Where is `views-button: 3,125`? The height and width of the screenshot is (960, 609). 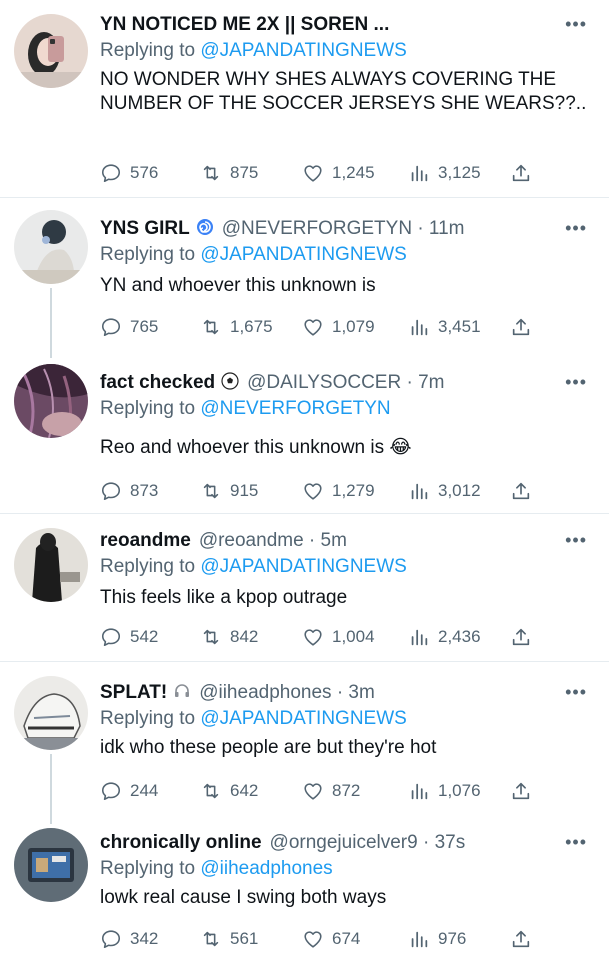 views-button: 3,125 is located at coordinates (444, 173).